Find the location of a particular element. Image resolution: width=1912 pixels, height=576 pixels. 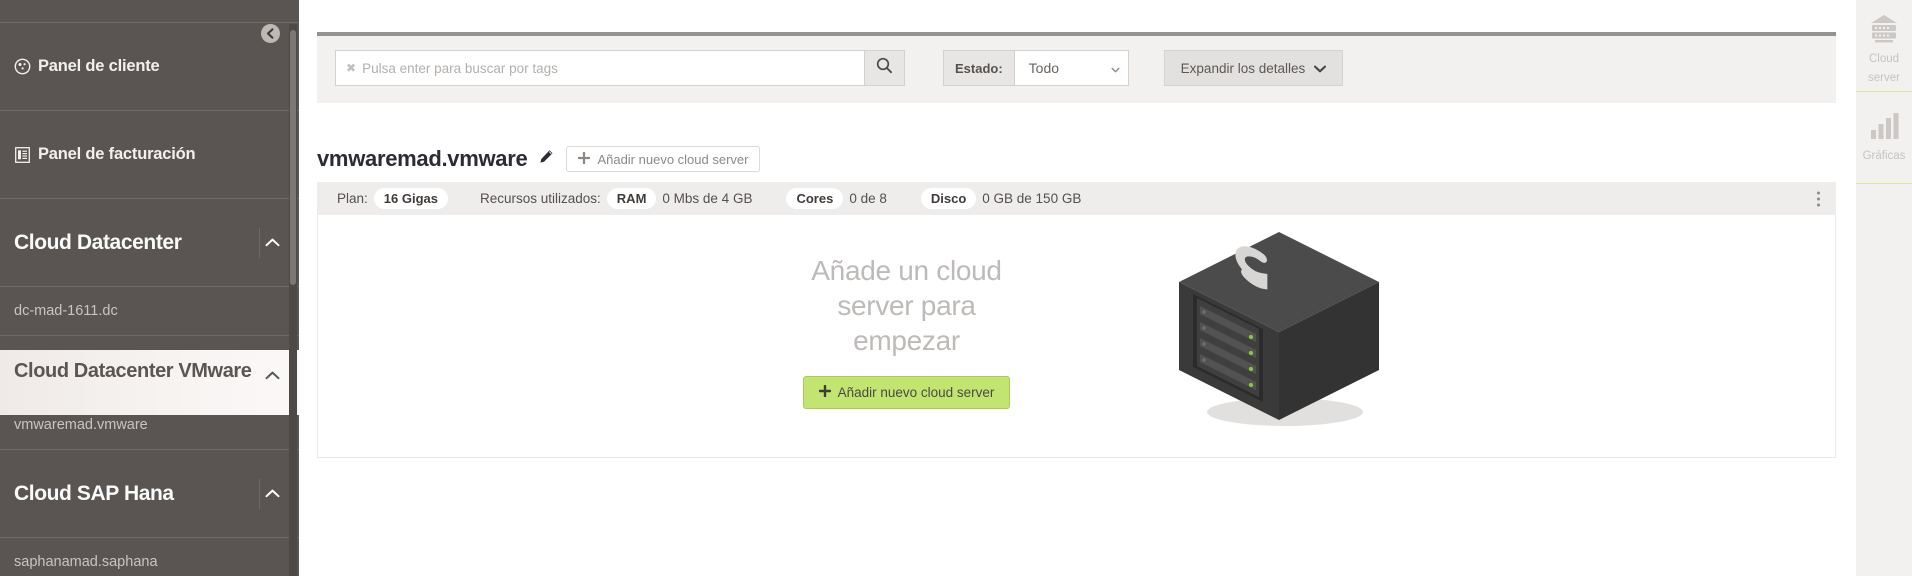

sidebar-group-cloud-sap-hana: Cloud SAP Hana is located at coordinates (149, 494).